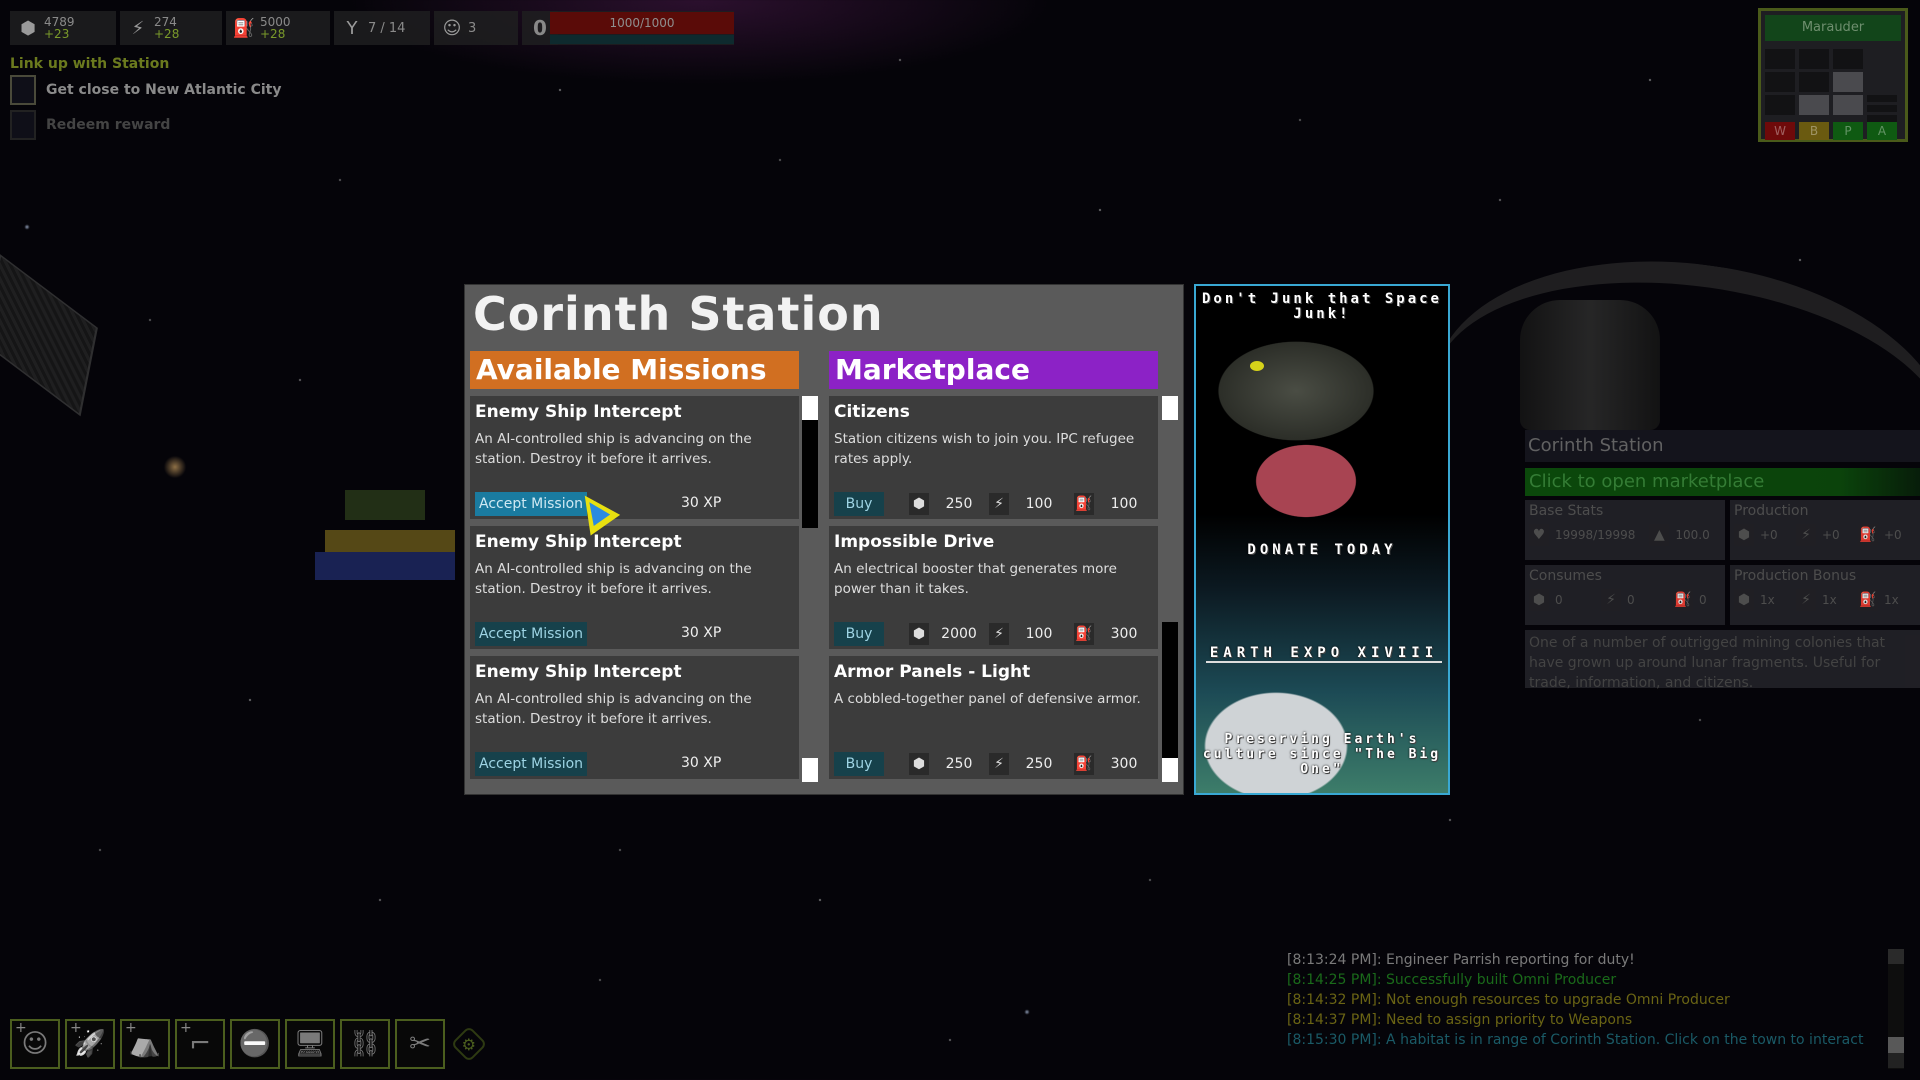  I want to click on consumes-crystal: 0, so click(1559, 600).